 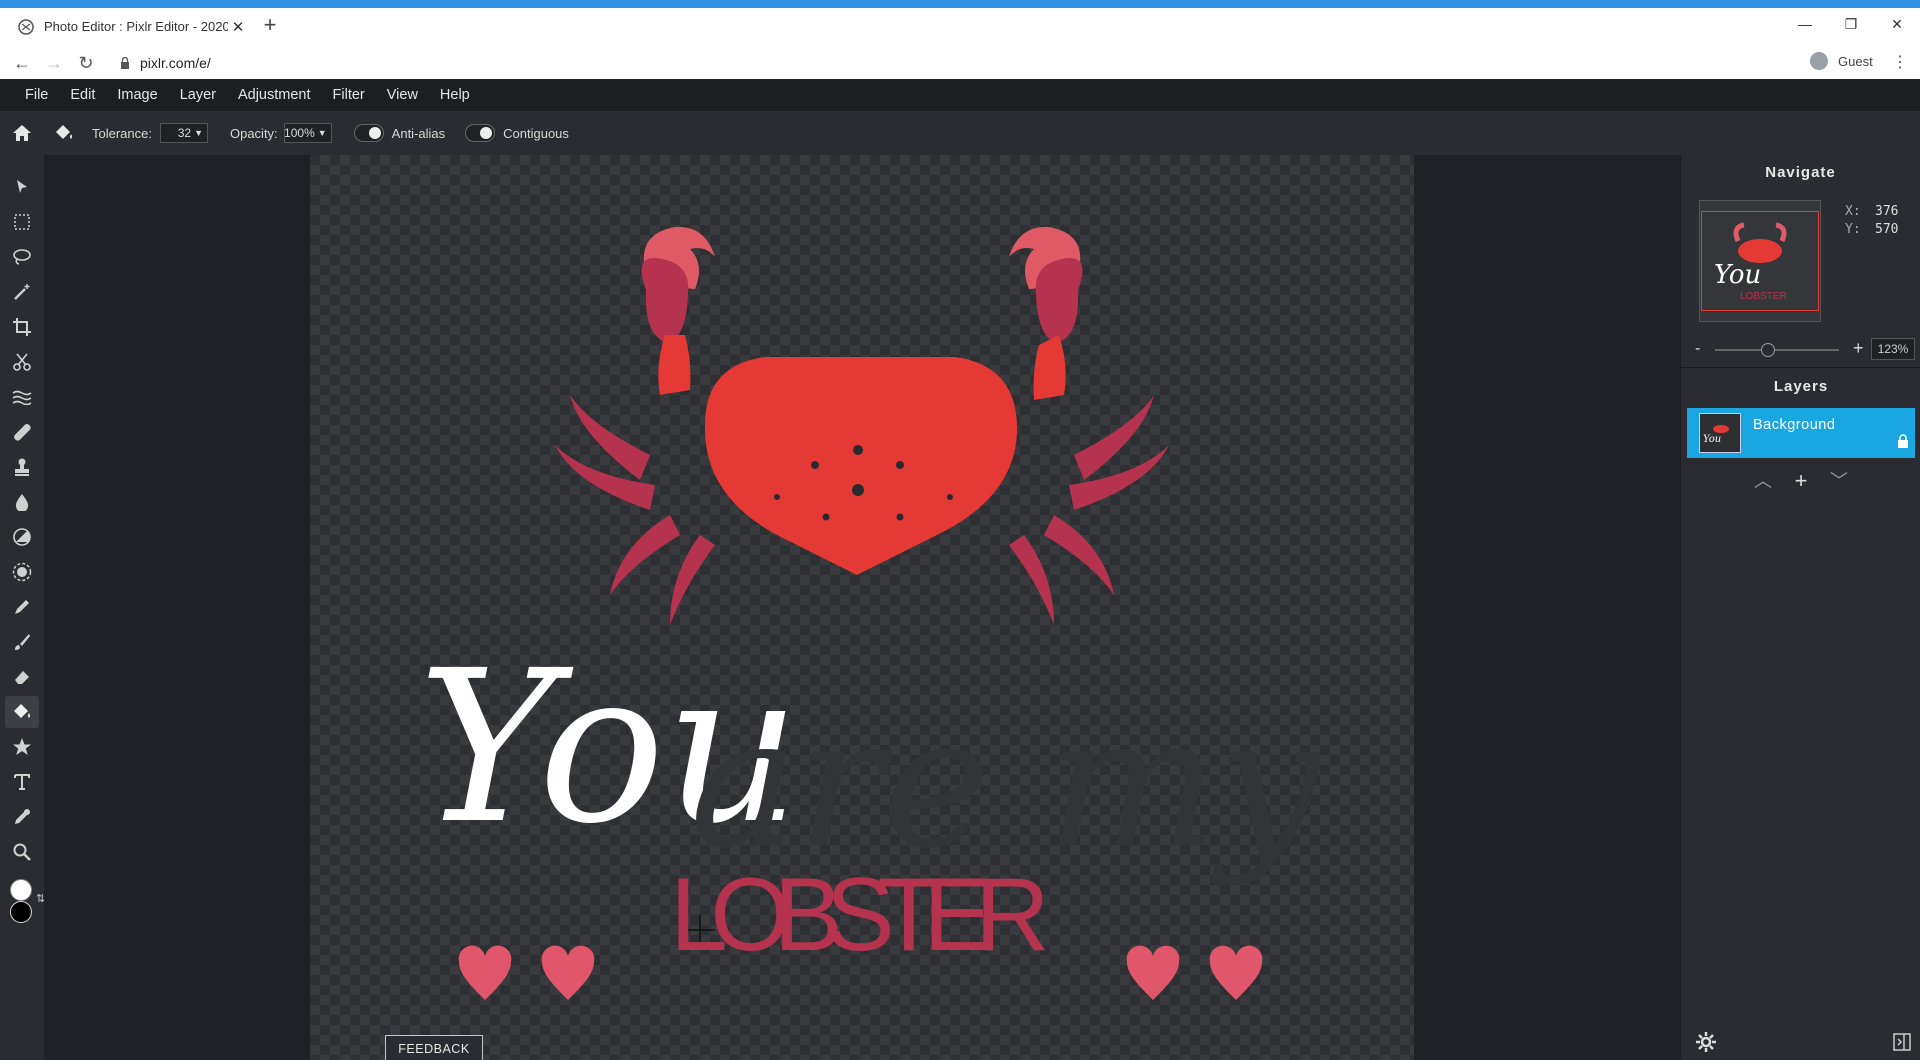 What do you see at coordinates (22, 432) in the screenshot?
I see `heal-tool-icon` at bounding box center [22, 432].